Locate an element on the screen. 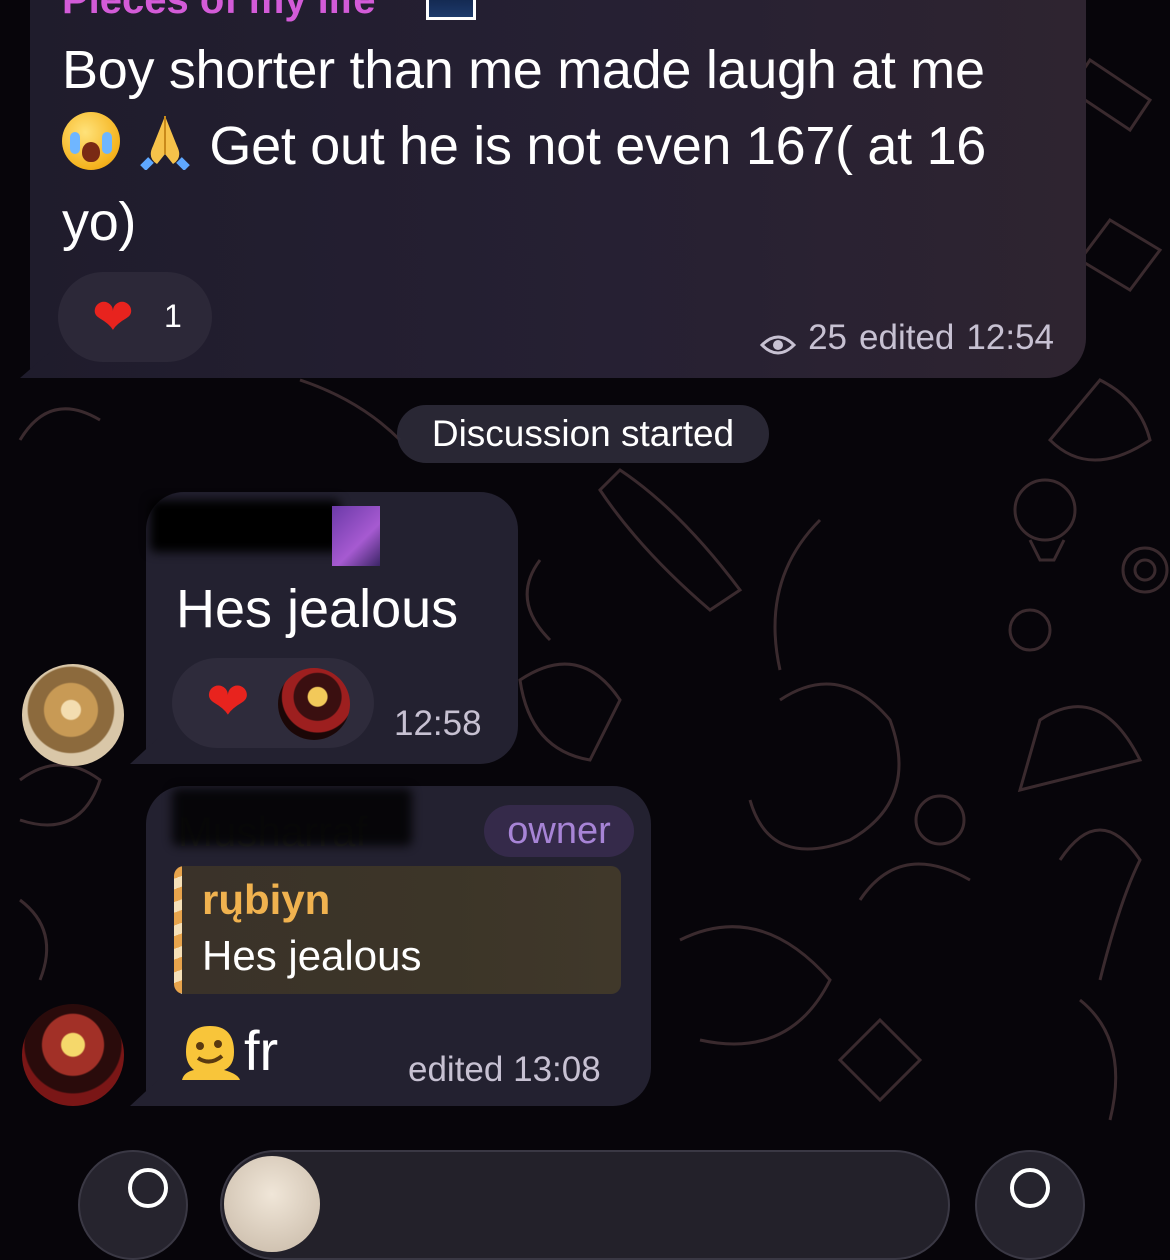 Image resolution: width=1170 pixels, height=1260 pixels. channel-image-icon is located at coordinates (451, 10).